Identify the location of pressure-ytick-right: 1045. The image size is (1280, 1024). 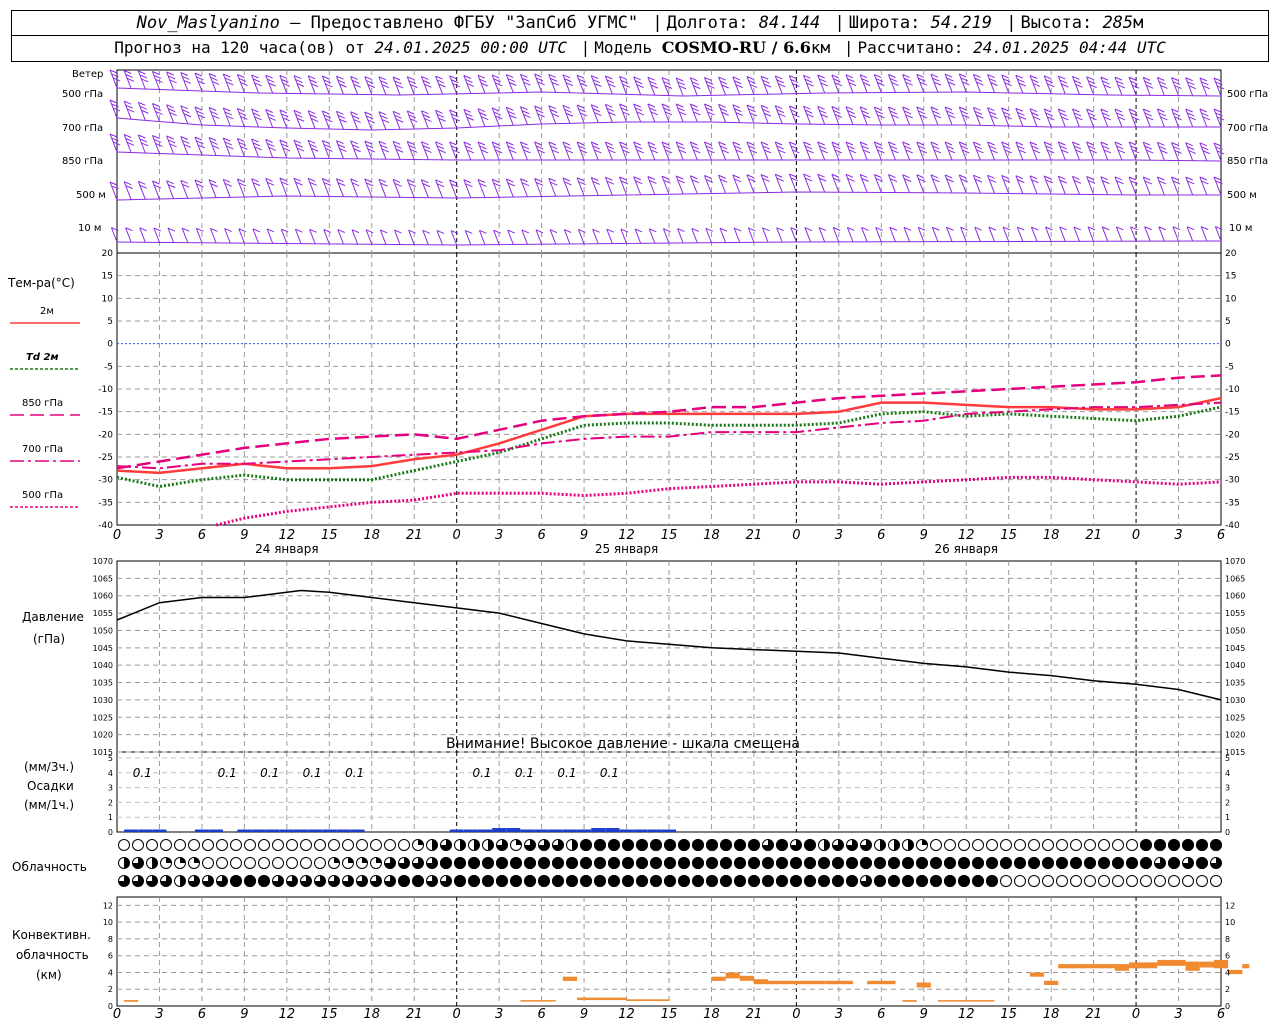
(1235, 648).